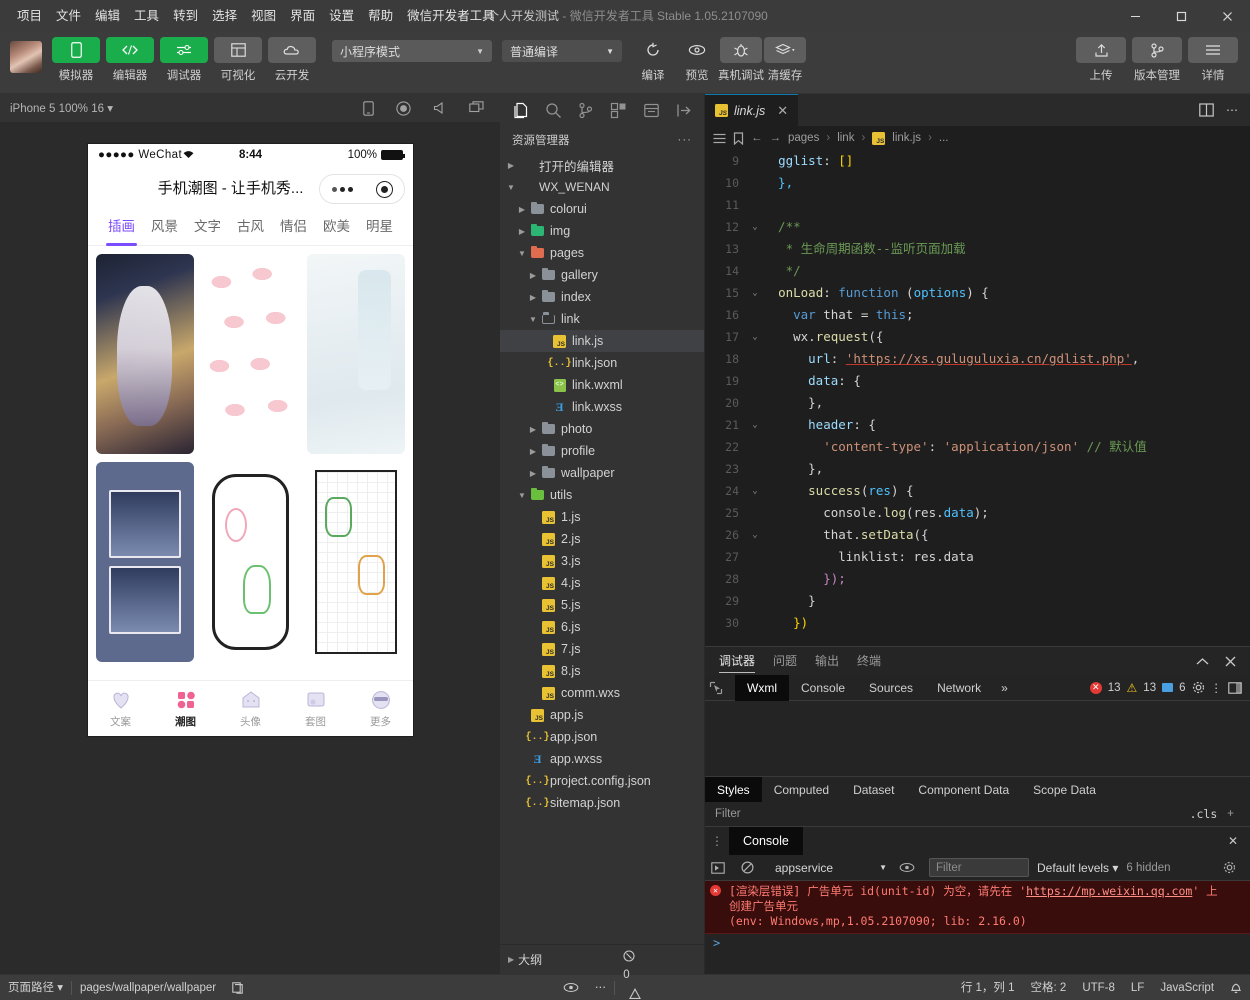 The width and height of the screenshot is (1250, 1000). I want to click on toc-icon, so click(719, 138).